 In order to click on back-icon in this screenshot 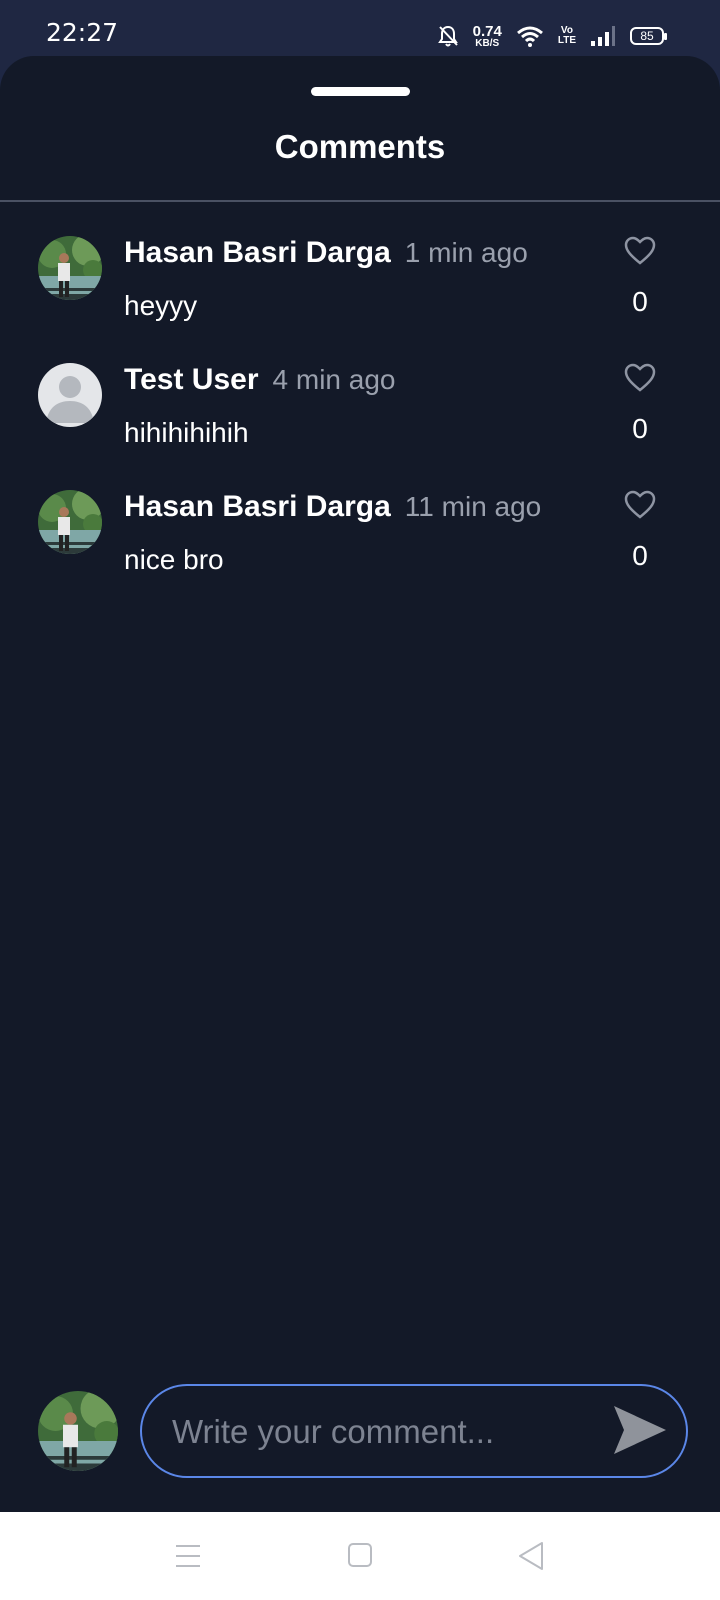, I will do `click(532, 1556)`.